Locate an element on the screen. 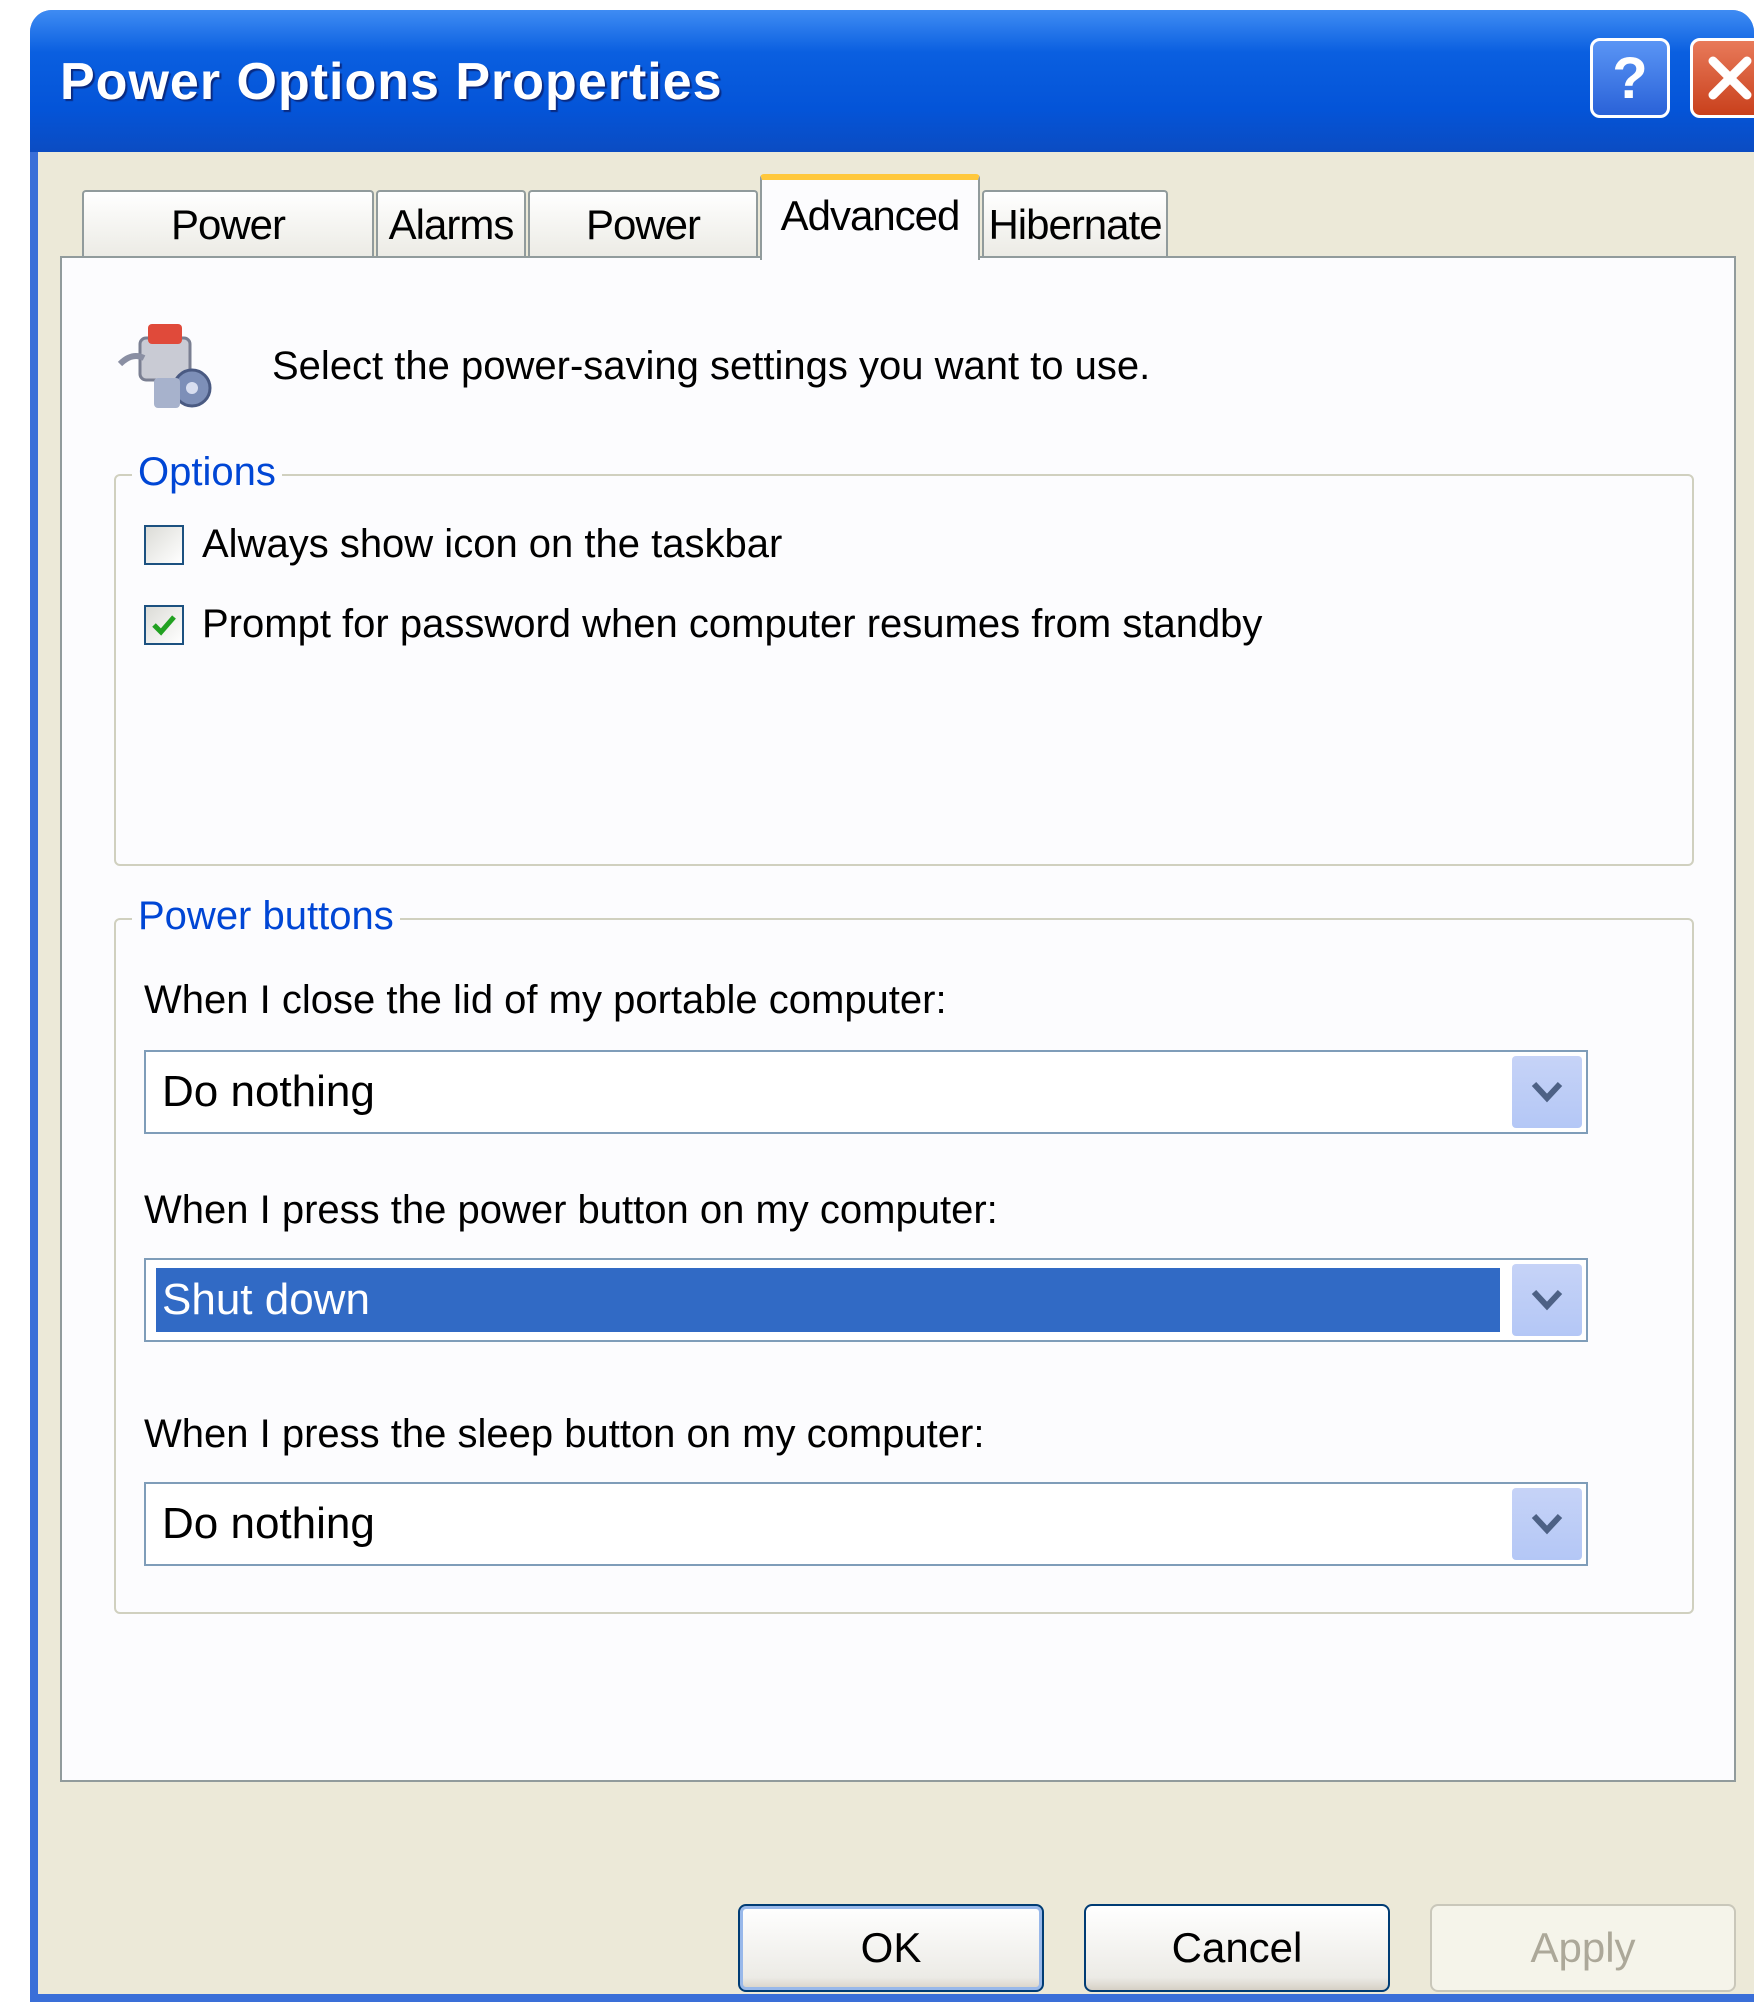  always-show-icon-label: Always show icon on the taskbar is located at coordinates (492, 544).